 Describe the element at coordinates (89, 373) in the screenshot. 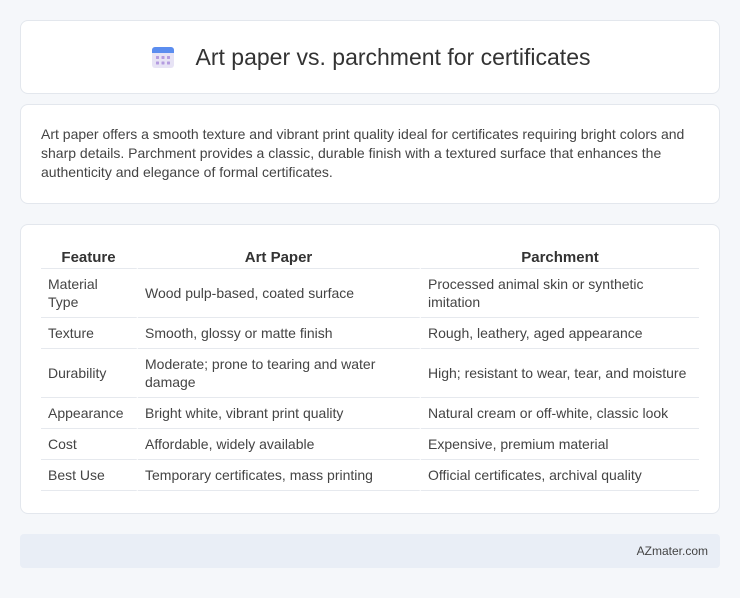

I see `feature-cell: Durability` at that location.